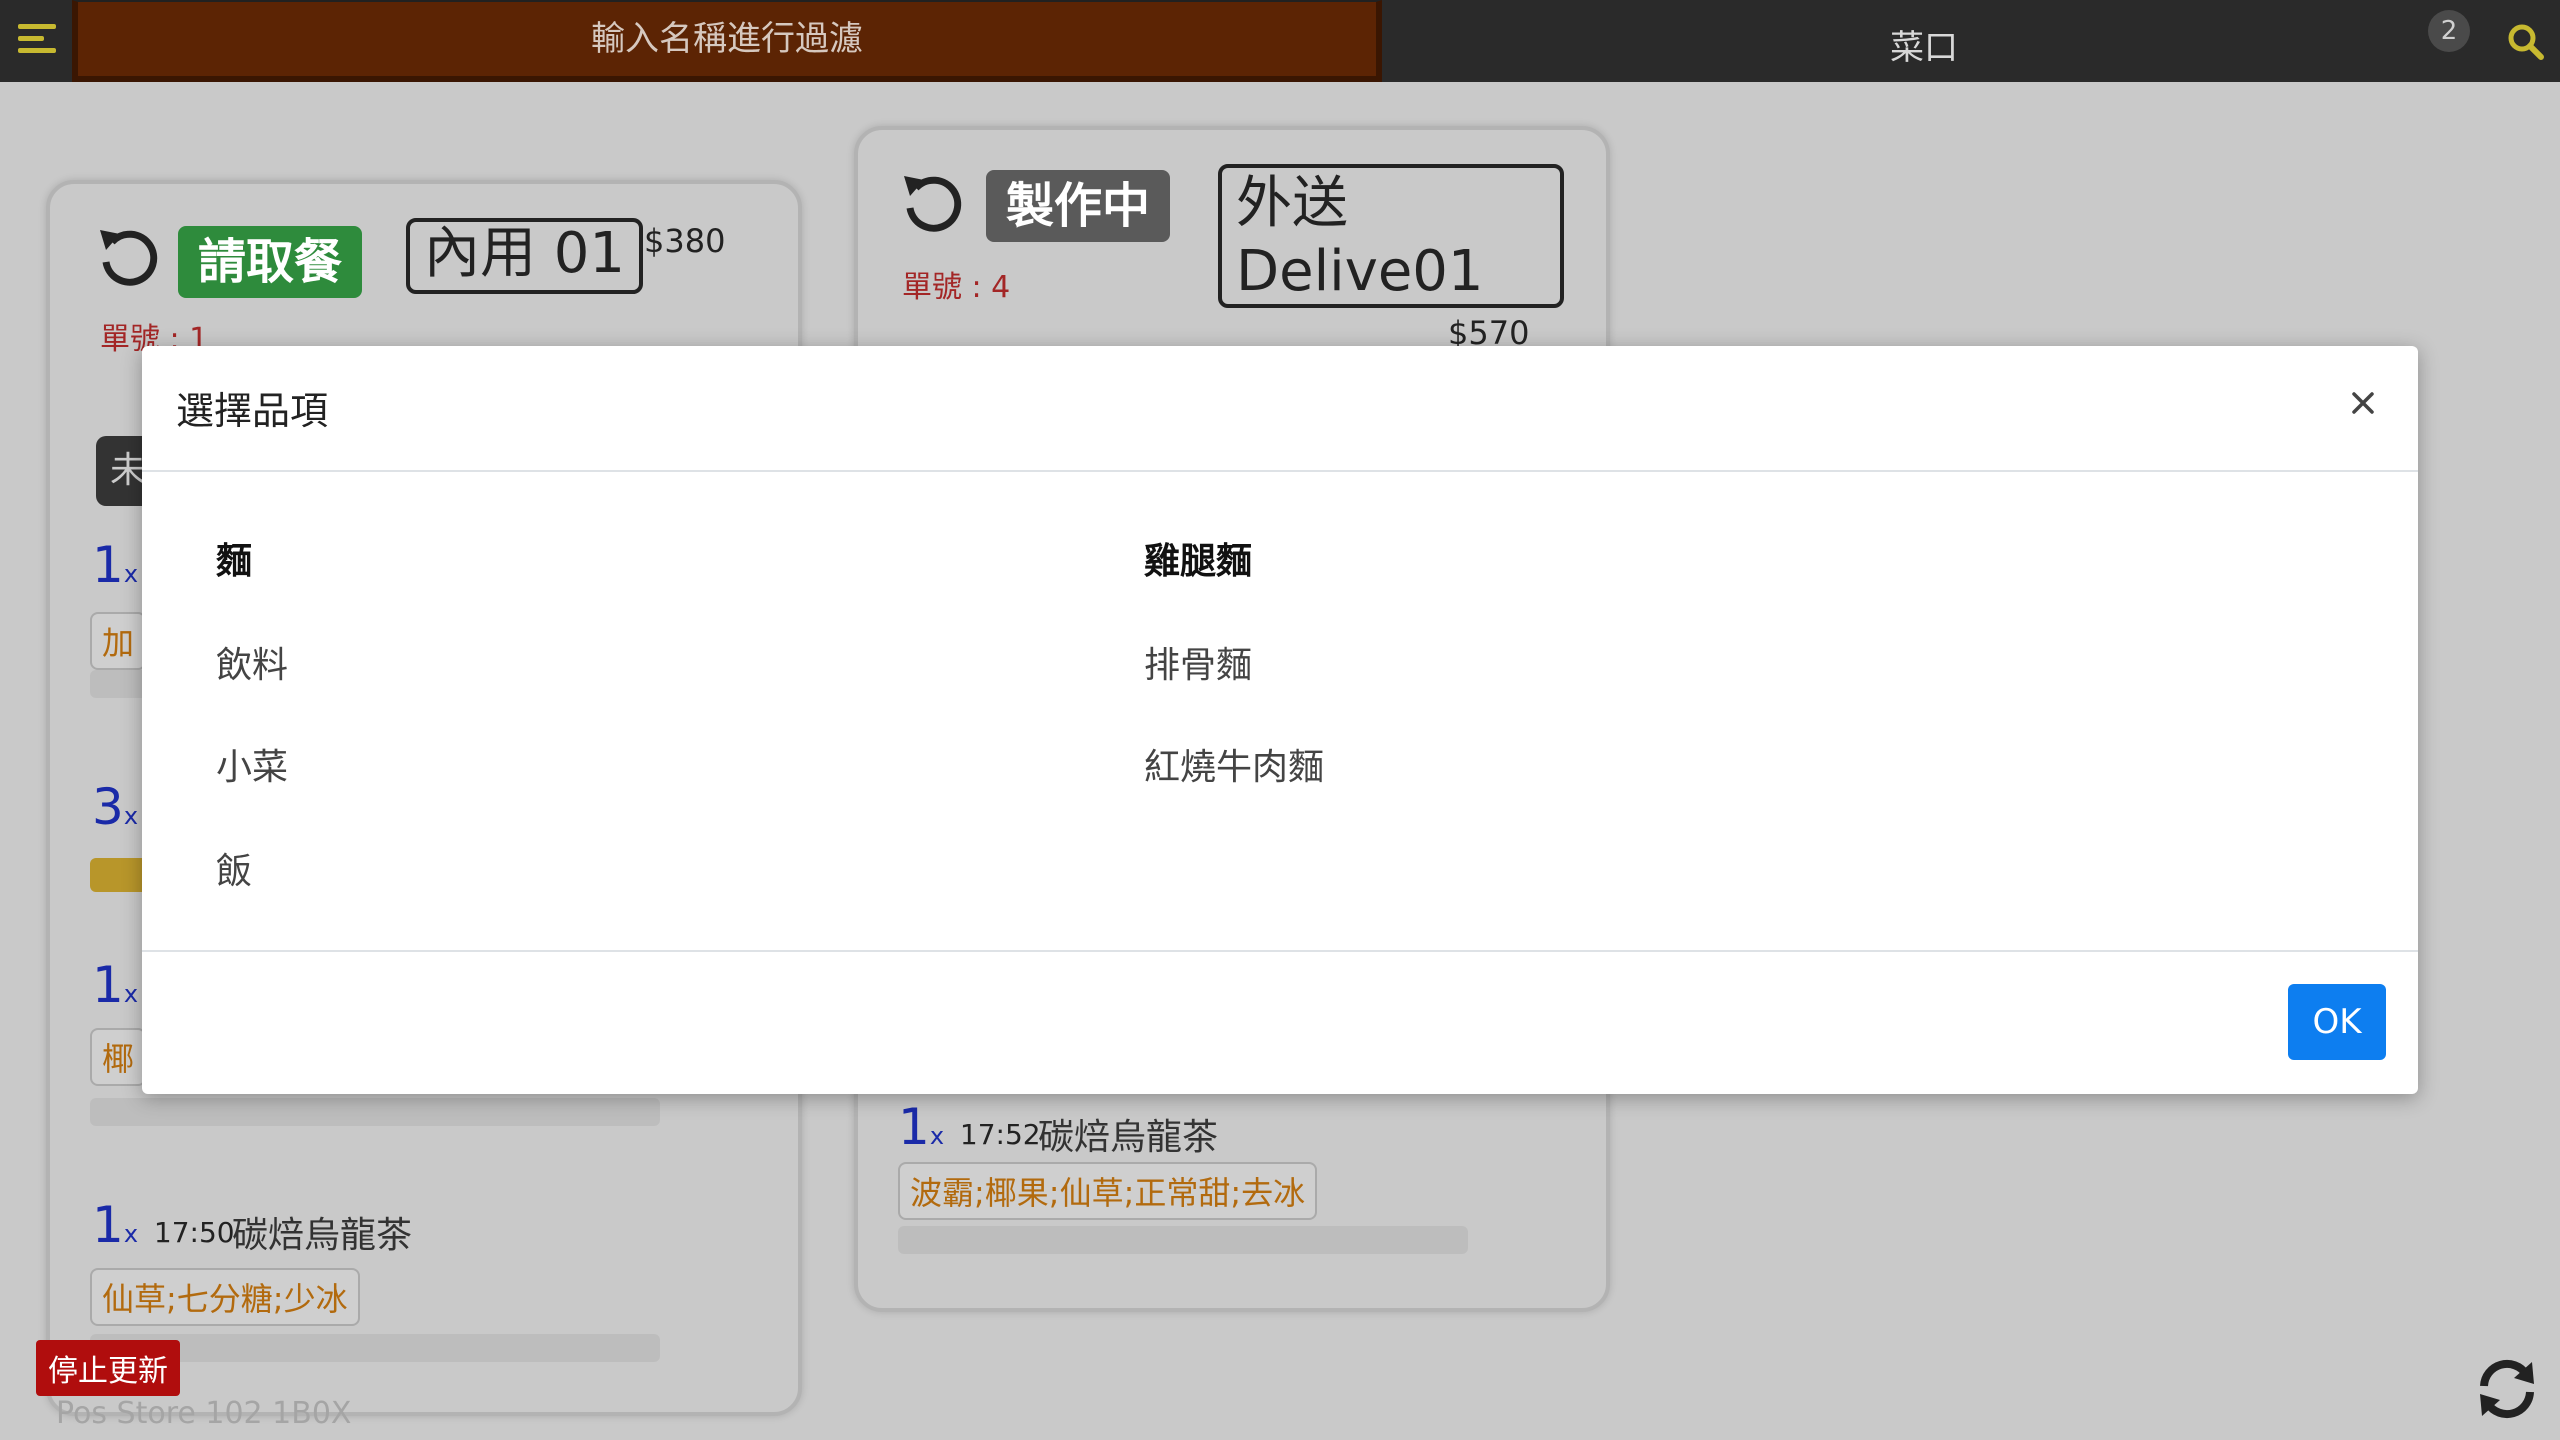 Image resolution: width=2560 pixels, height=1440 pixels. I want to click on close-icon, so click(2363, 403).